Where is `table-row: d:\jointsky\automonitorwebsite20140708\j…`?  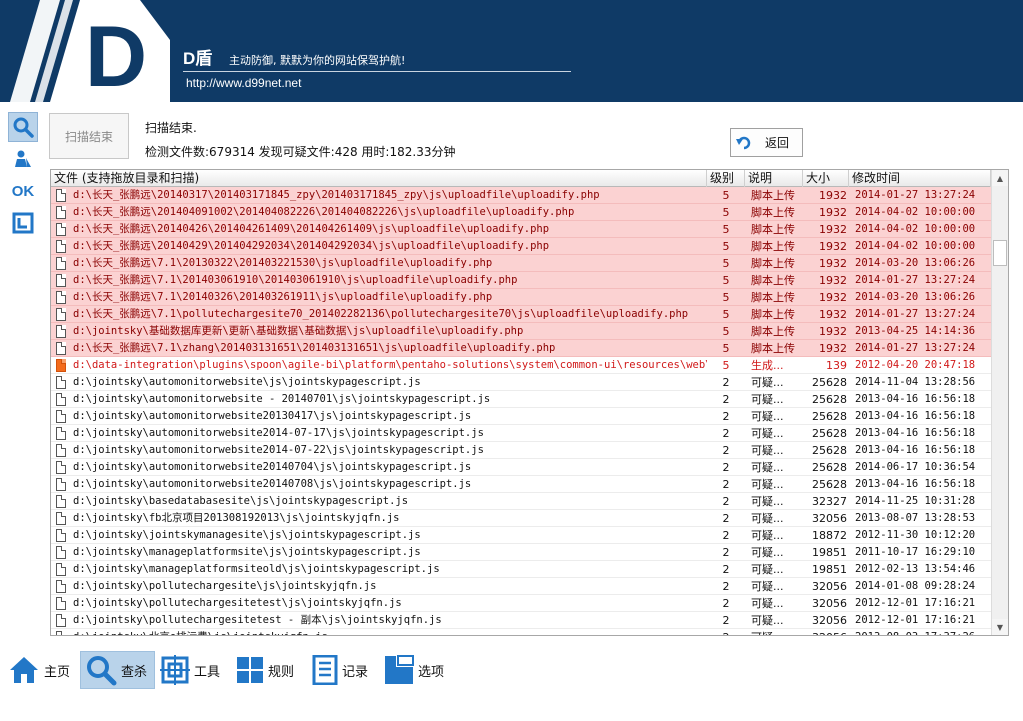
table-row: d:\jointsky\automonitorwebsite20140708\j… is located at coordinates (521, 484).